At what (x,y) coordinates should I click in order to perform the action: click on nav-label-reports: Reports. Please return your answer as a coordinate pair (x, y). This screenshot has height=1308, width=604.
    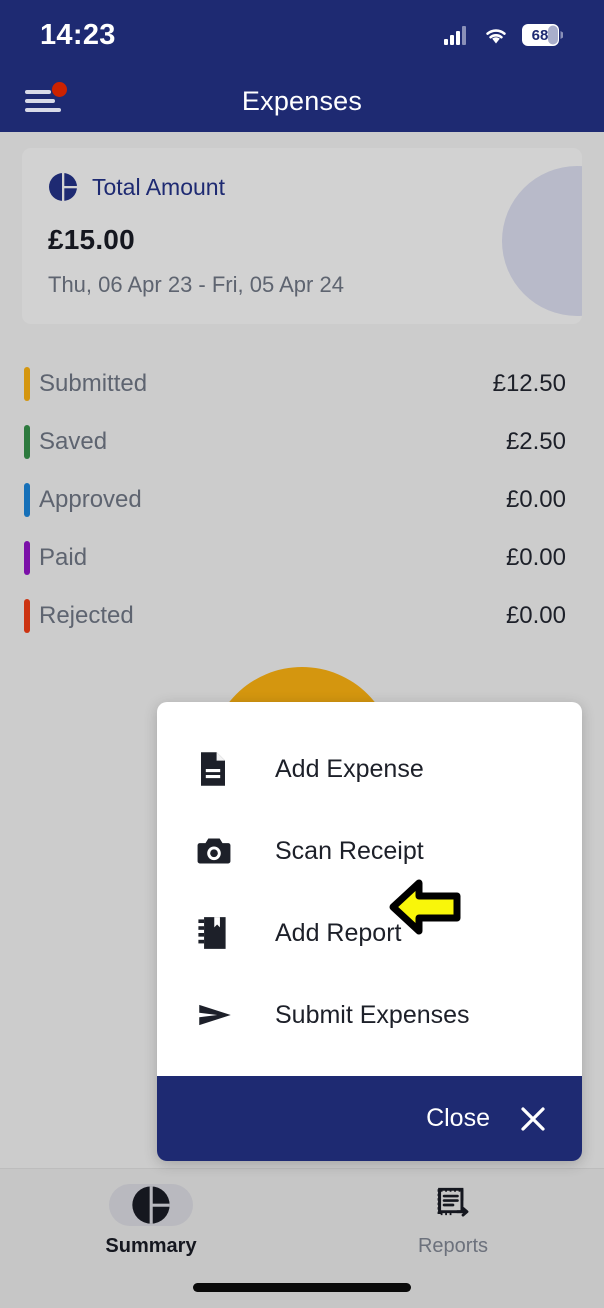
    Looking at the image, I should click on (453, 1246).